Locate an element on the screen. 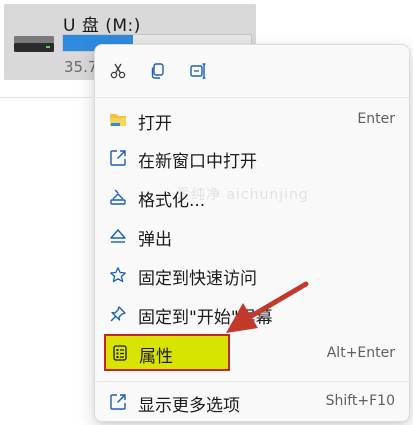 This screenshot has height=425, width=413. open-new-window-icon is located at coordinates (118, 158).